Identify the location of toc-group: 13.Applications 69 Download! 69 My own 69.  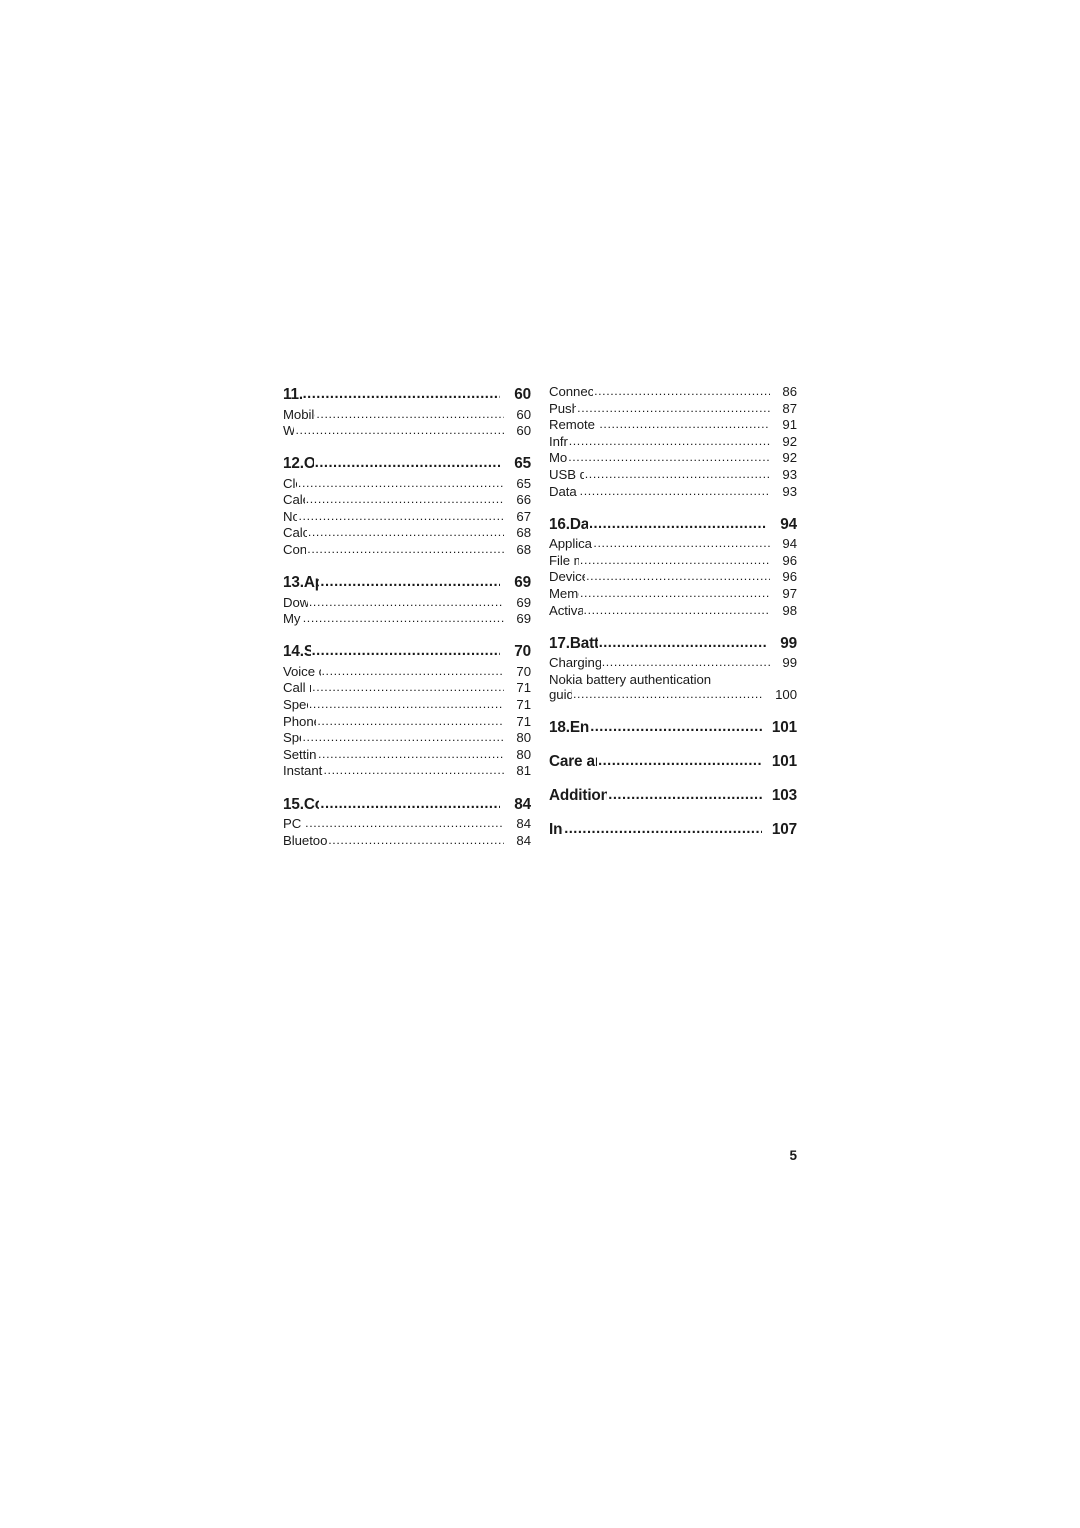
(407, 600).